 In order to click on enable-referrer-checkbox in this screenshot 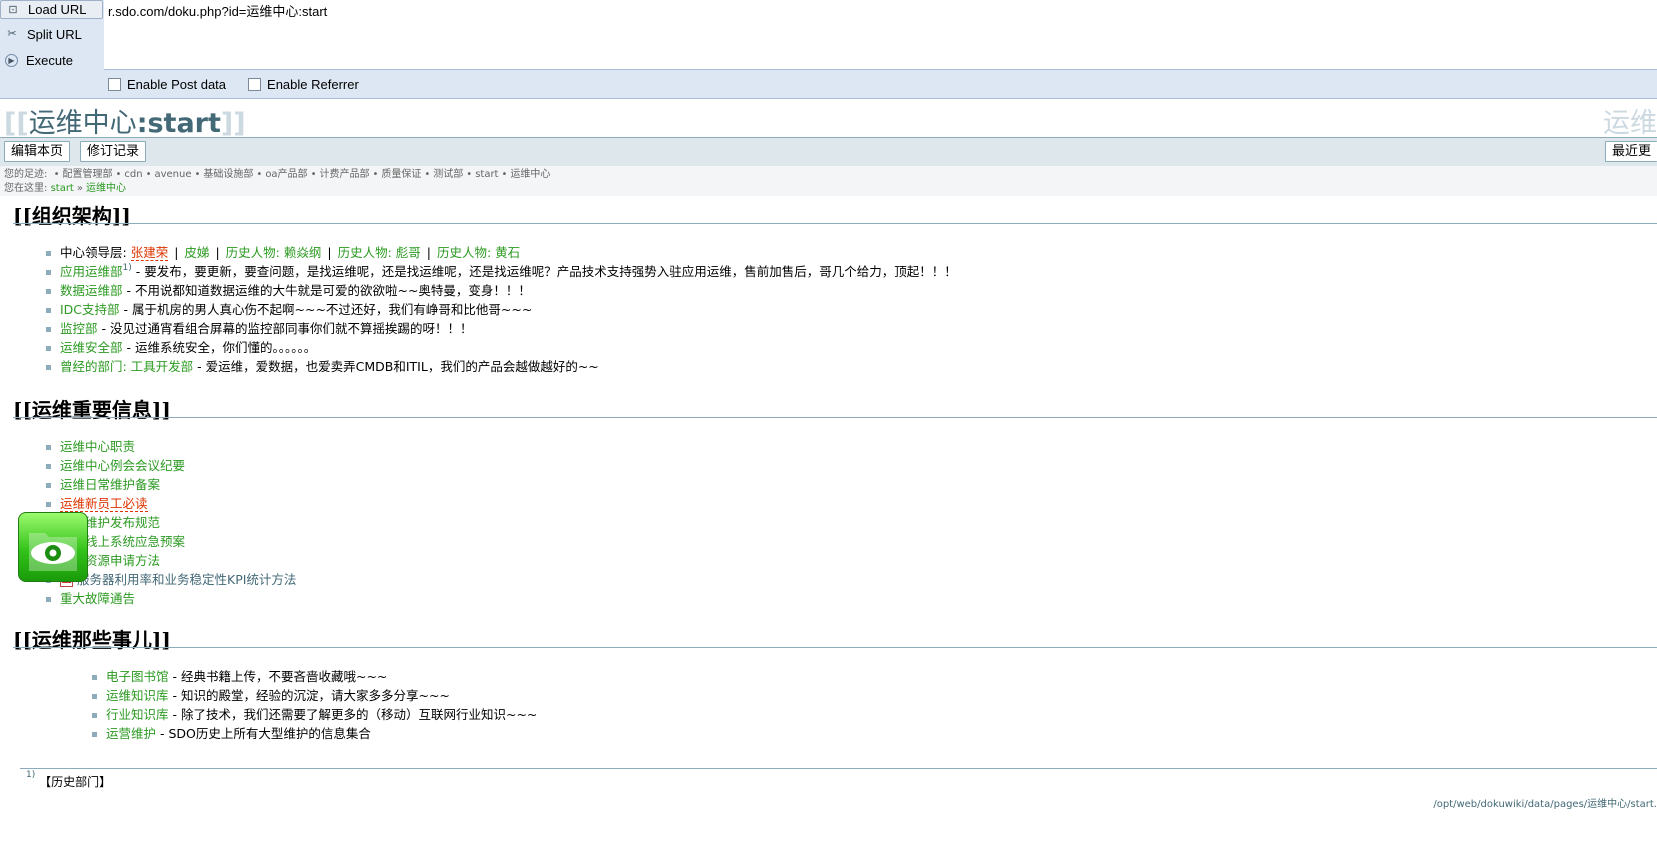, I will do `click(255, 84)`.